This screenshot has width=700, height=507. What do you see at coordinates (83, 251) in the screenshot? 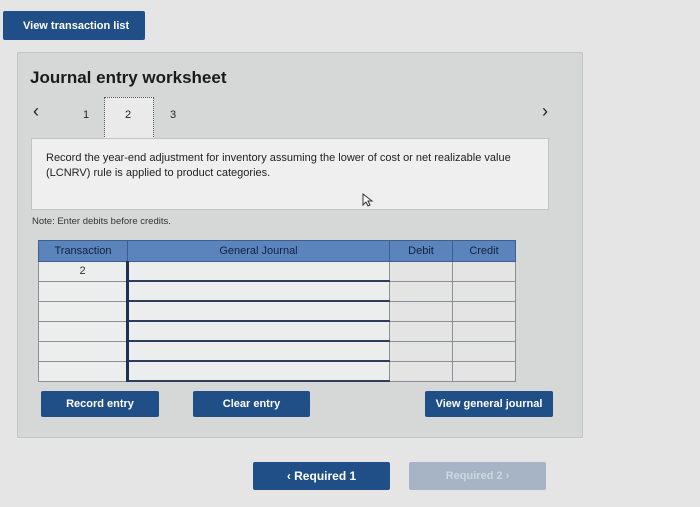
I see `header-transaction: Transaction` at bounding box center [83, 251].